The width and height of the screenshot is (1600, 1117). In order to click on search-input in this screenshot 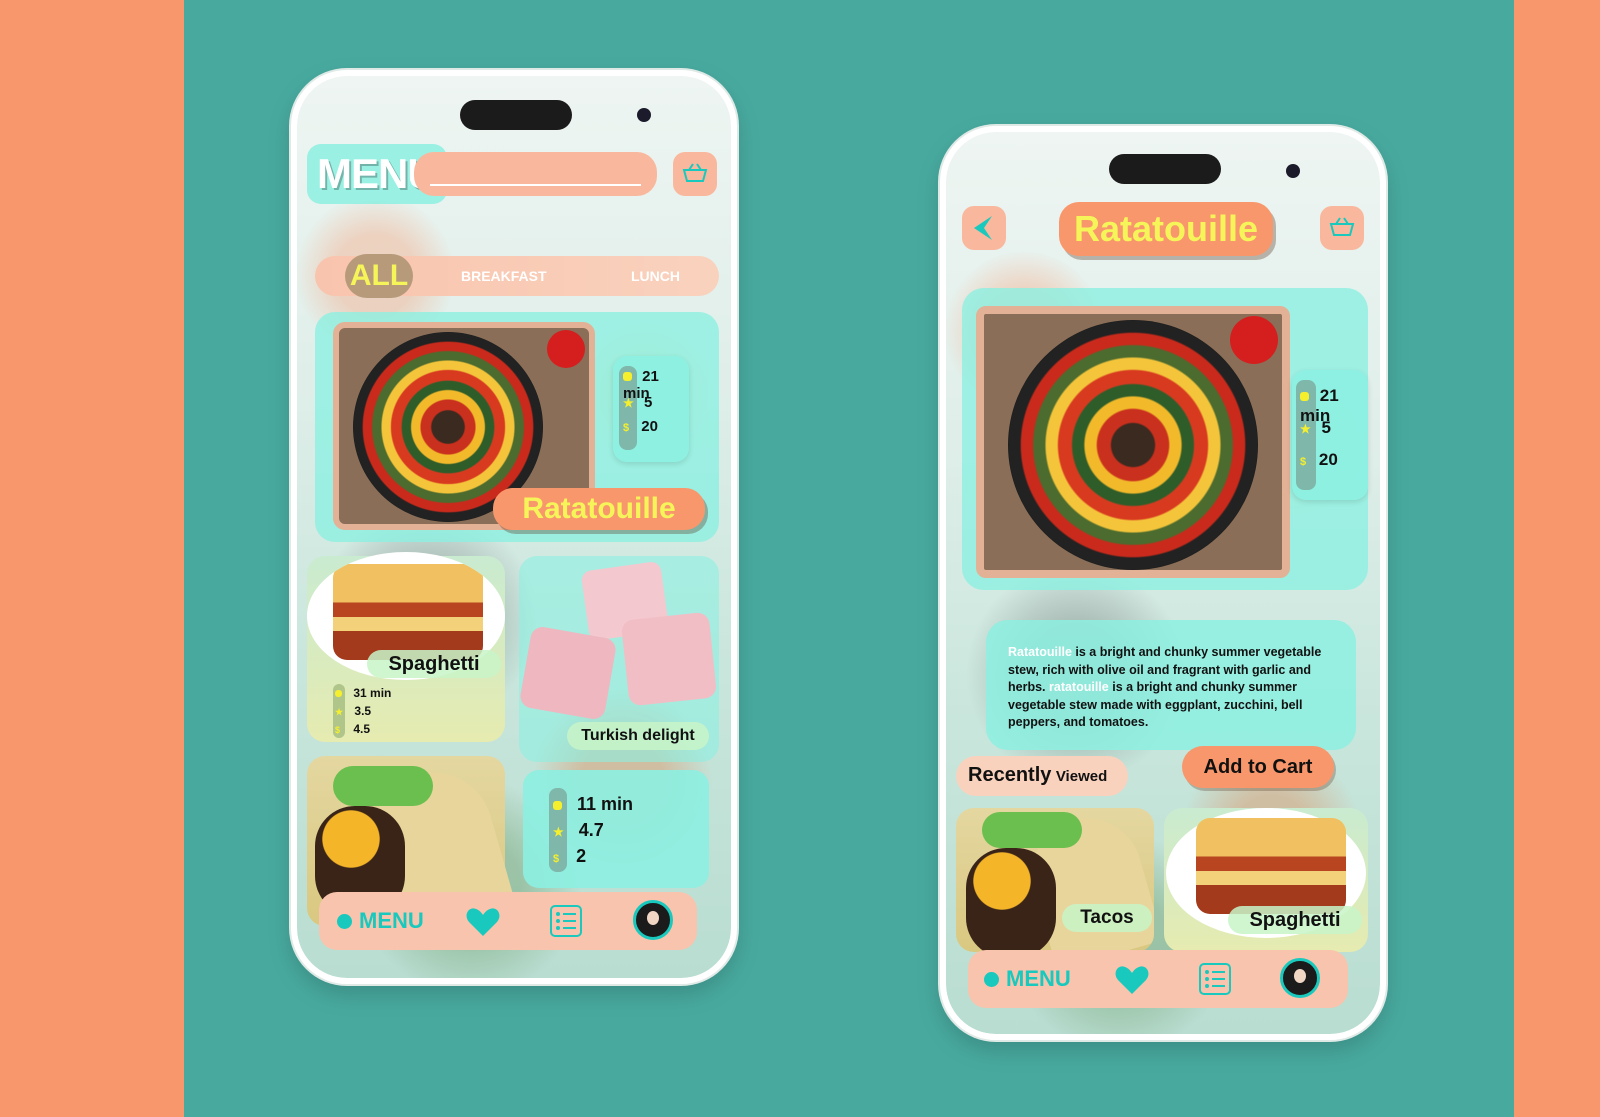, I will do `click(535, 174)`.